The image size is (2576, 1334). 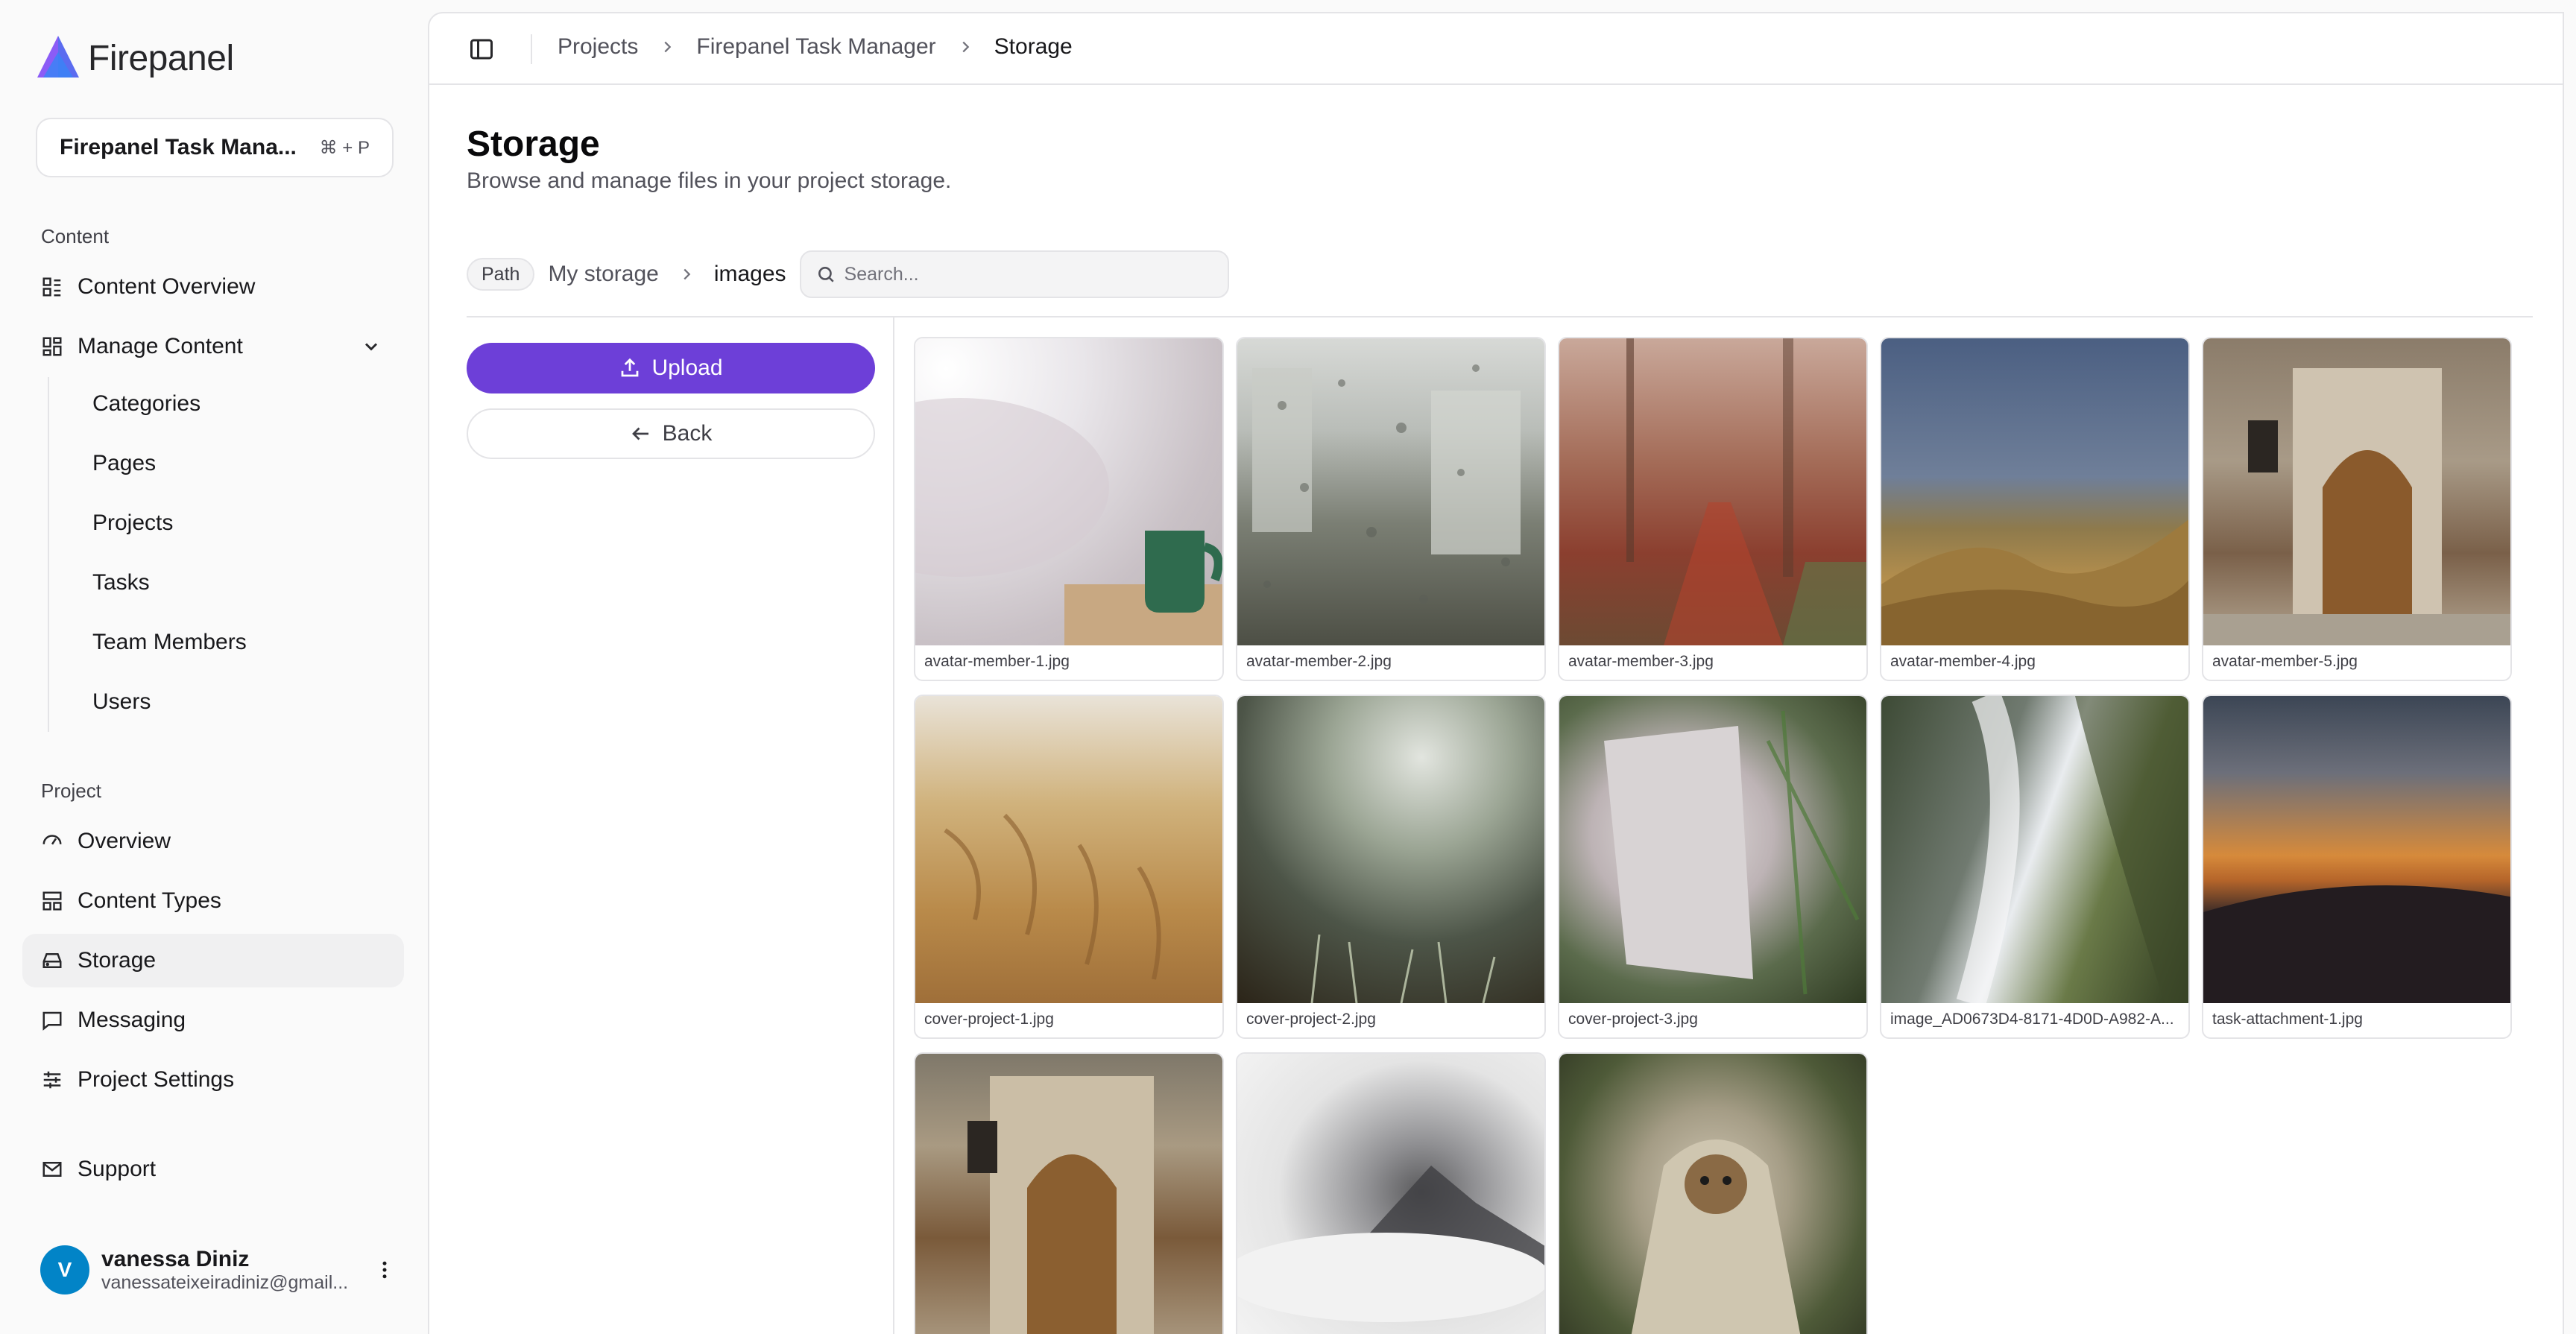 I want to click on nav-label: Project Settings, so click(x=156, y=1080).